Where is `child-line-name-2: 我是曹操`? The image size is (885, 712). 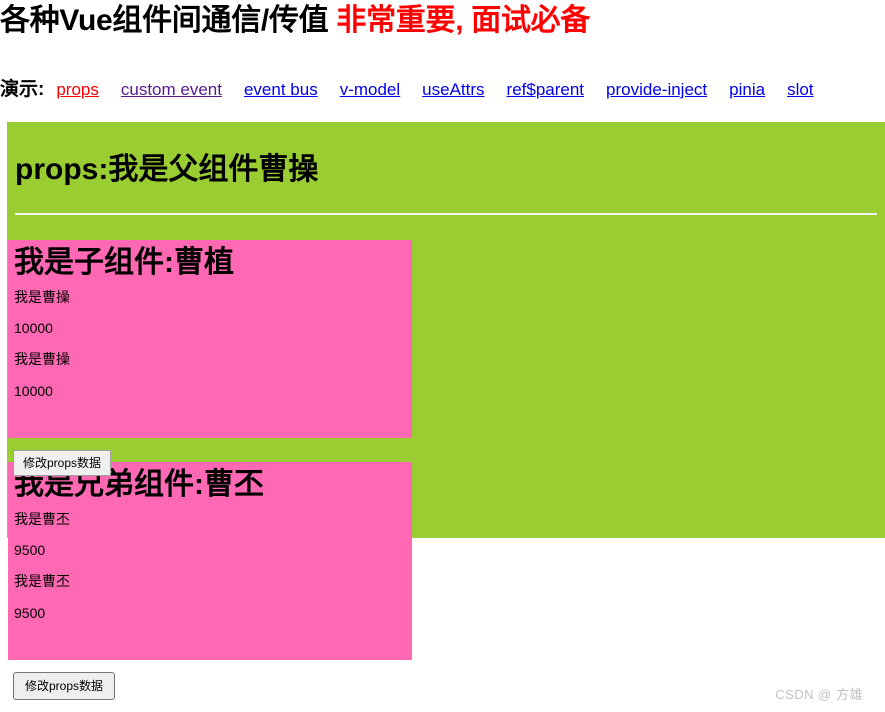 child-line-name-2: 我是曹操 is located at coordinates (42, 359).